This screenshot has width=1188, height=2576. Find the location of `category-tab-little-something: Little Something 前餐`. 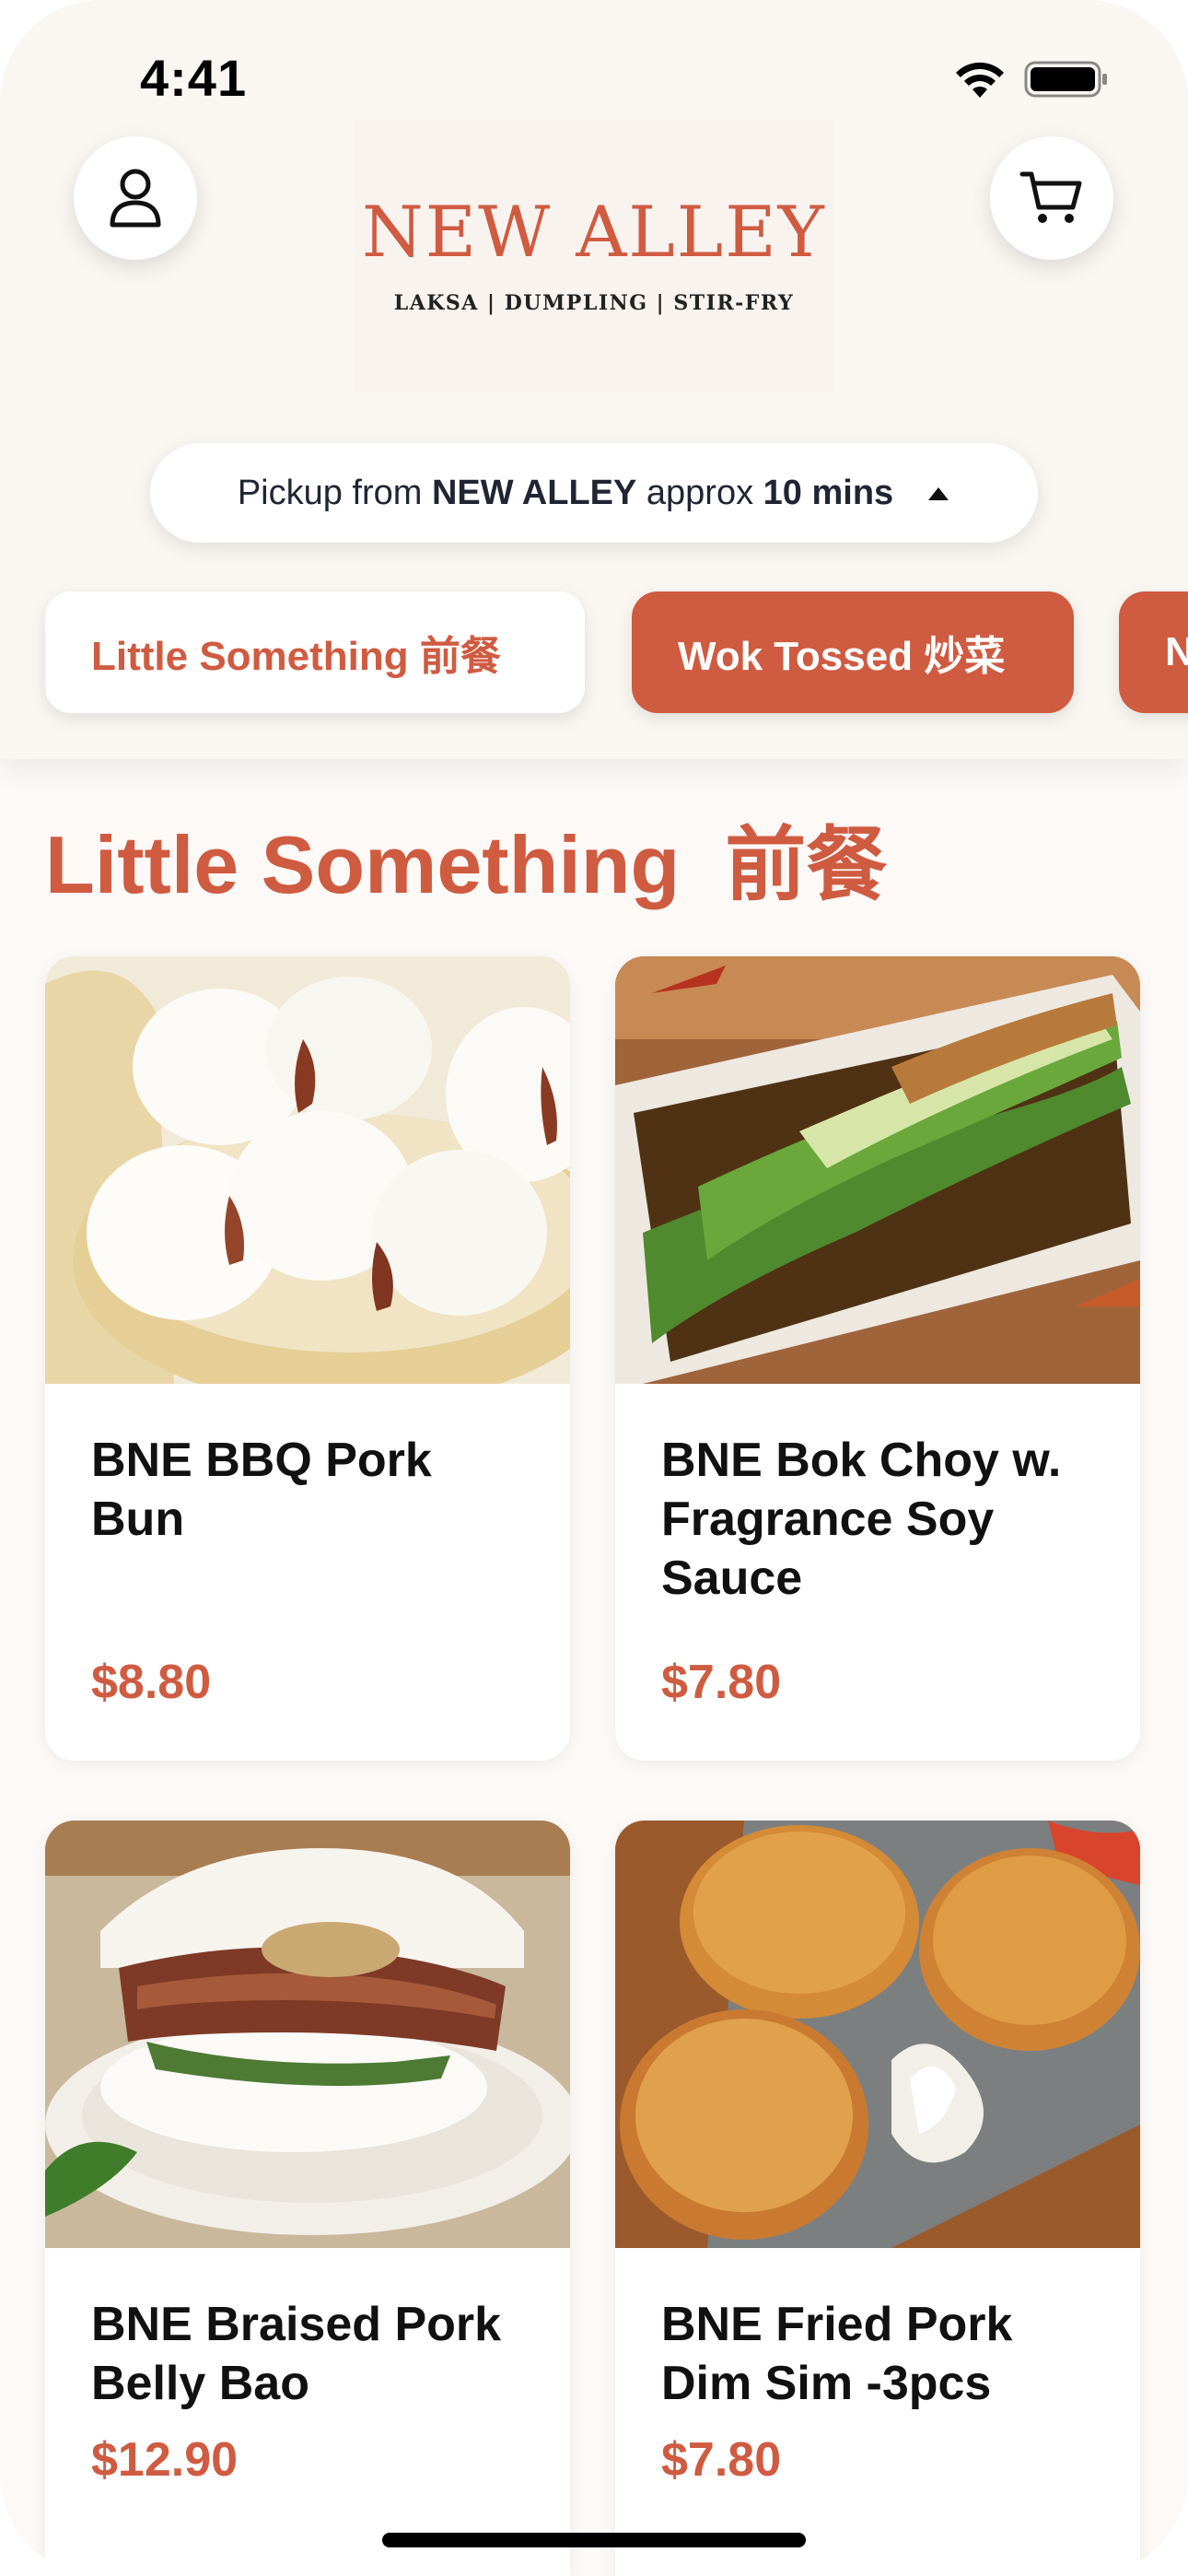

category-tab-little-something: Little Something 前餐 is located at coordinates (315, 652).